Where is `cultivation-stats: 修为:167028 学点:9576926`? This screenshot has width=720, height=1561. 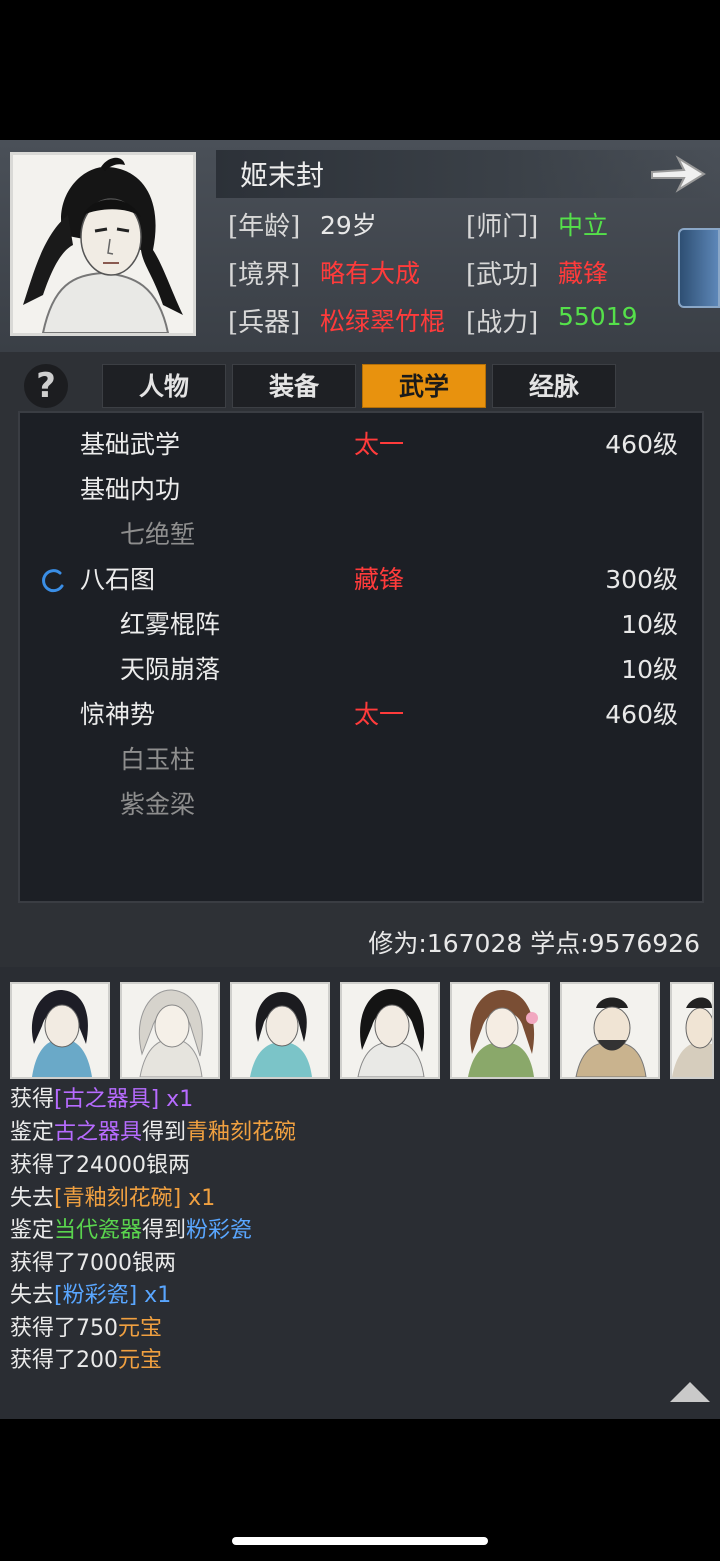 cultivation-stats: 修为:167028 学点:9576926 is located at coordinates (534, 943).